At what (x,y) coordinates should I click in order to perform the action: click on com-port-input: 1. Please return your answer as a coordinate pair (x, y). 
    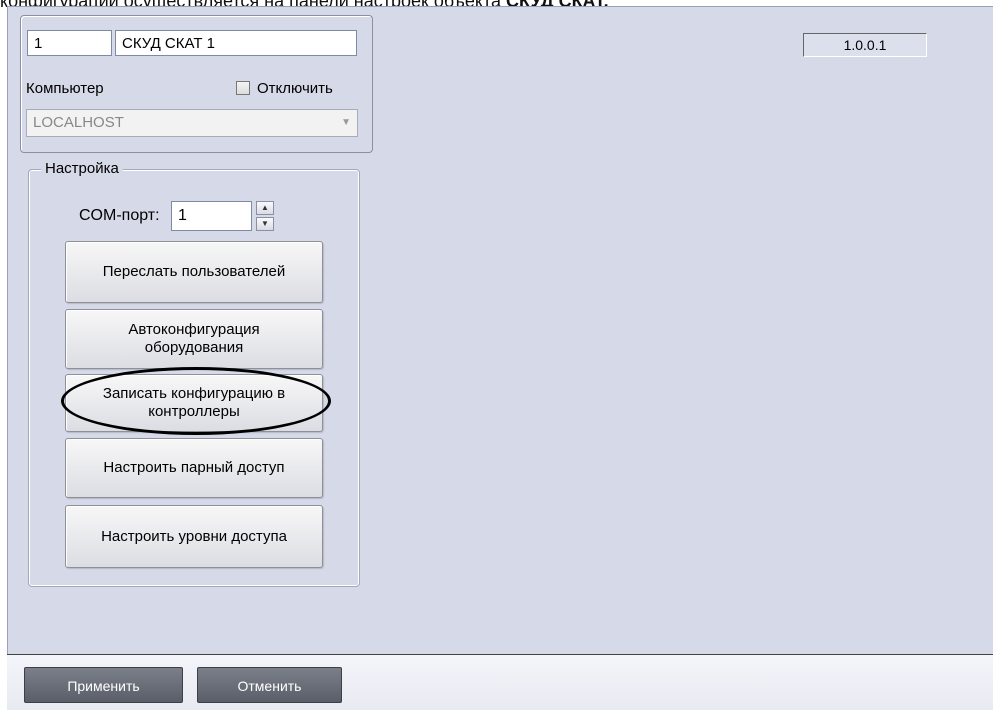
    Looking at the image, I should click on (211, 216).